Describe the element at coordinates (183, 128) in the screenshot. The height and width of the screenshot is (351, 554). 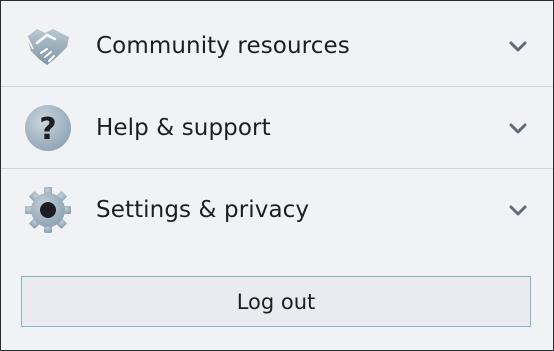
I see `menu-item-label: Help & support` at that location.